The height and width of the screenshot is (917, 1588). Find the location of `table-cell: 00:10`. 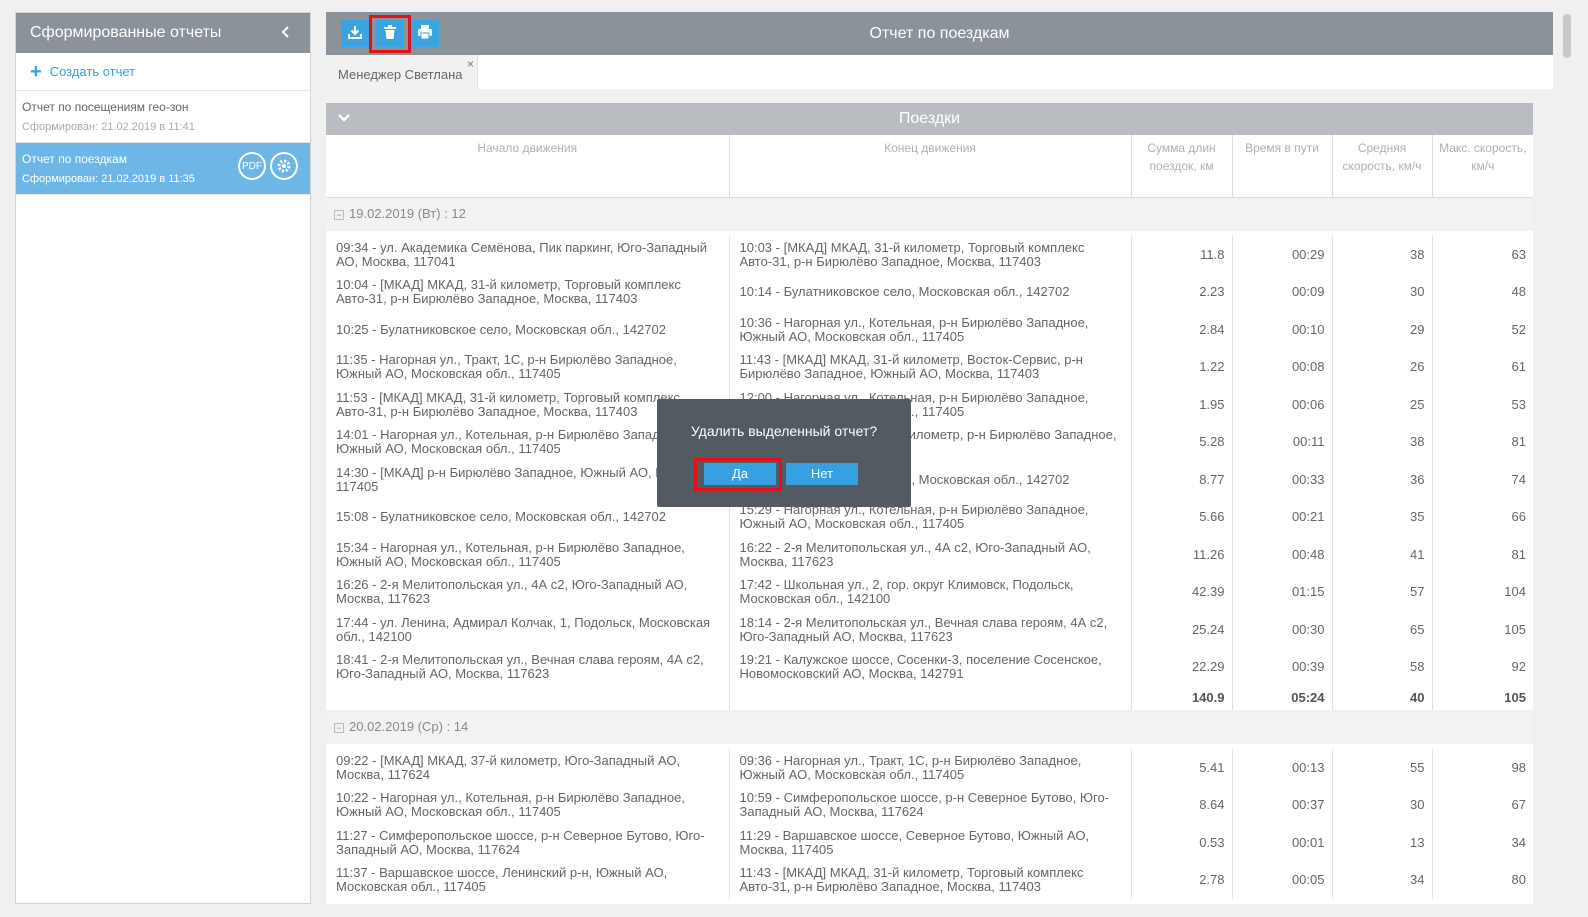

table-cell: 00:10 is located at coordinates (1282, 330).